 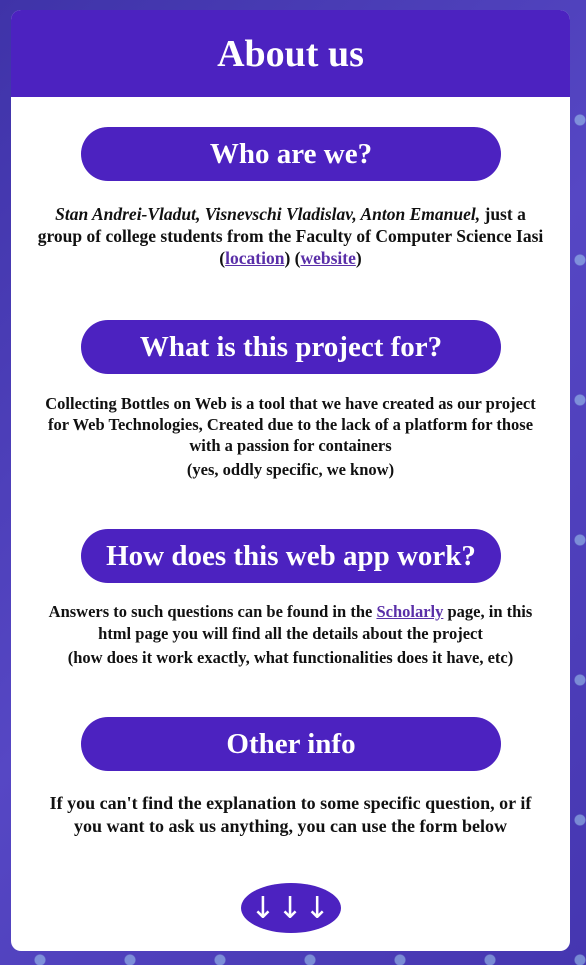 I want to click on section-heading-project: What is this project for?, so click(x=291, y=347).